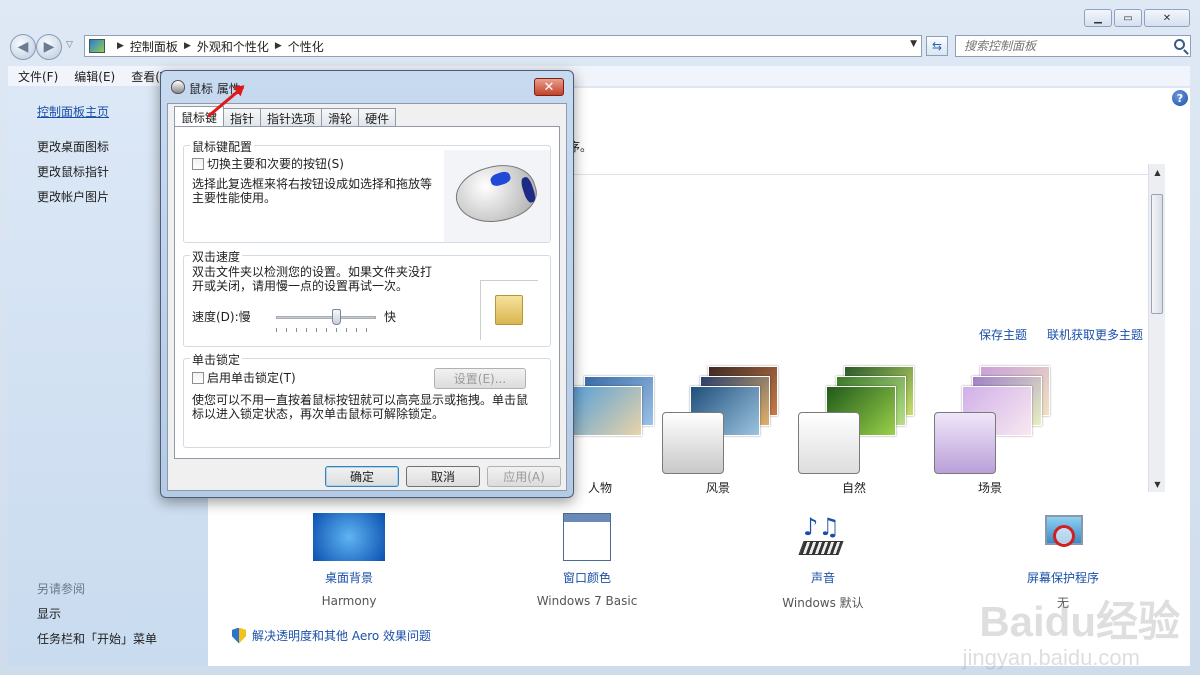 The width and height of the screenshot is (1200, 675). I want to click on double-click-description: 双击文件夹以检测您的设置。如果文件夹没打开或关闭，请用慢一点的设置再试一次。, so click(312, 279).